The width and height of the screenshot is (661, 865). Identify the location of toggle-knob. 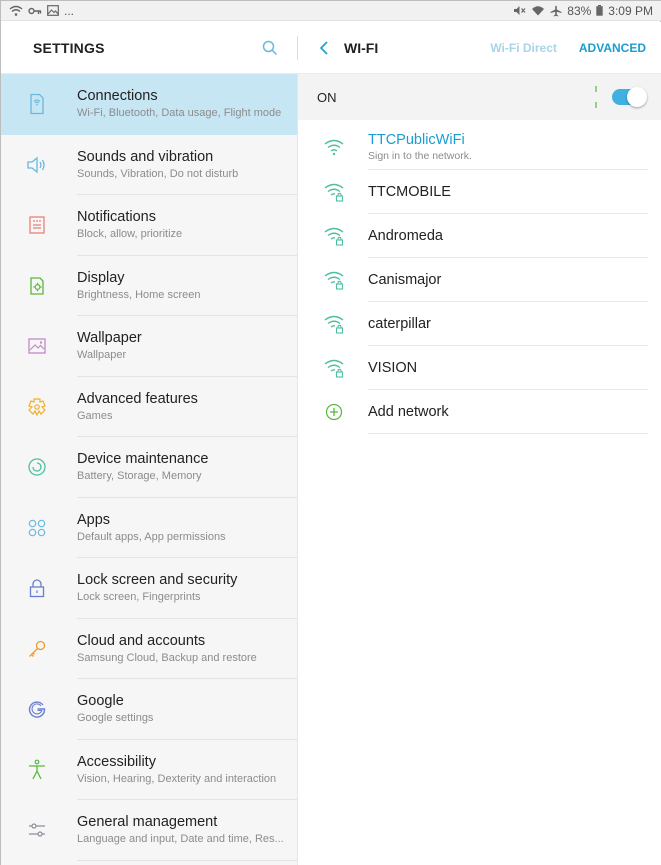
(637, 97).